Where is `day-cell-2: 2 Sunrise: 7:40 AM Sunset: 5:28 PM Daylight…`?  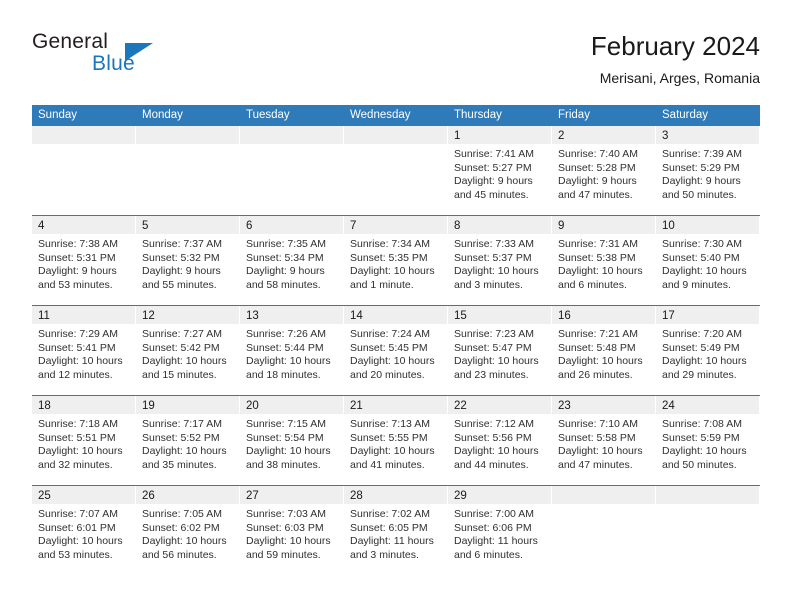
day-cell-2: 2 Sunrise: 7:40 AM Sunset: 5:28 PM Daylight… is located at coordinates (604, 170).